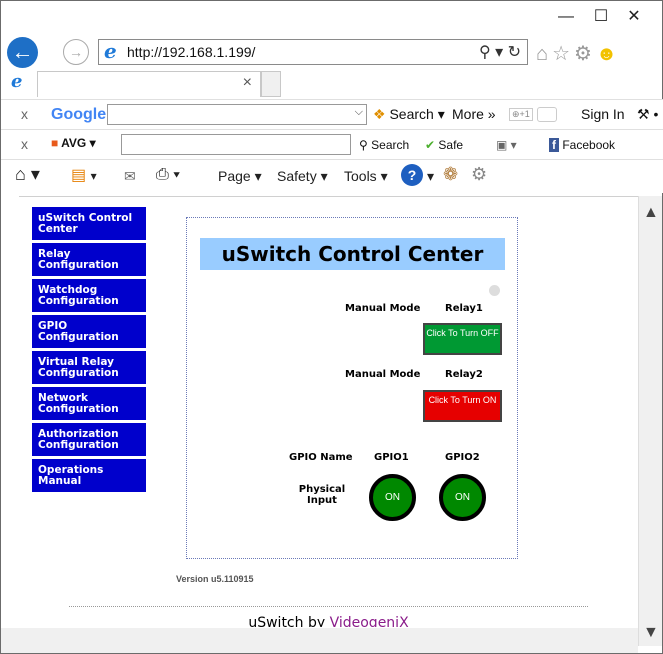 Image resolution: width=663 pixels, height=654 pixels. I want to click on help-icon: ?, so click(412, 175).